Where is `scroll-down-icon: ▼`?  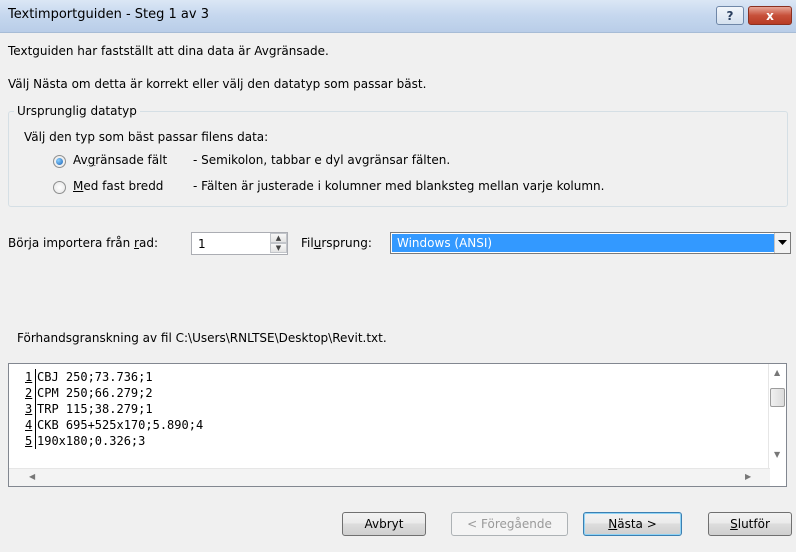 scroll-down-icon: ▼ is located at coordinates (777, 454).